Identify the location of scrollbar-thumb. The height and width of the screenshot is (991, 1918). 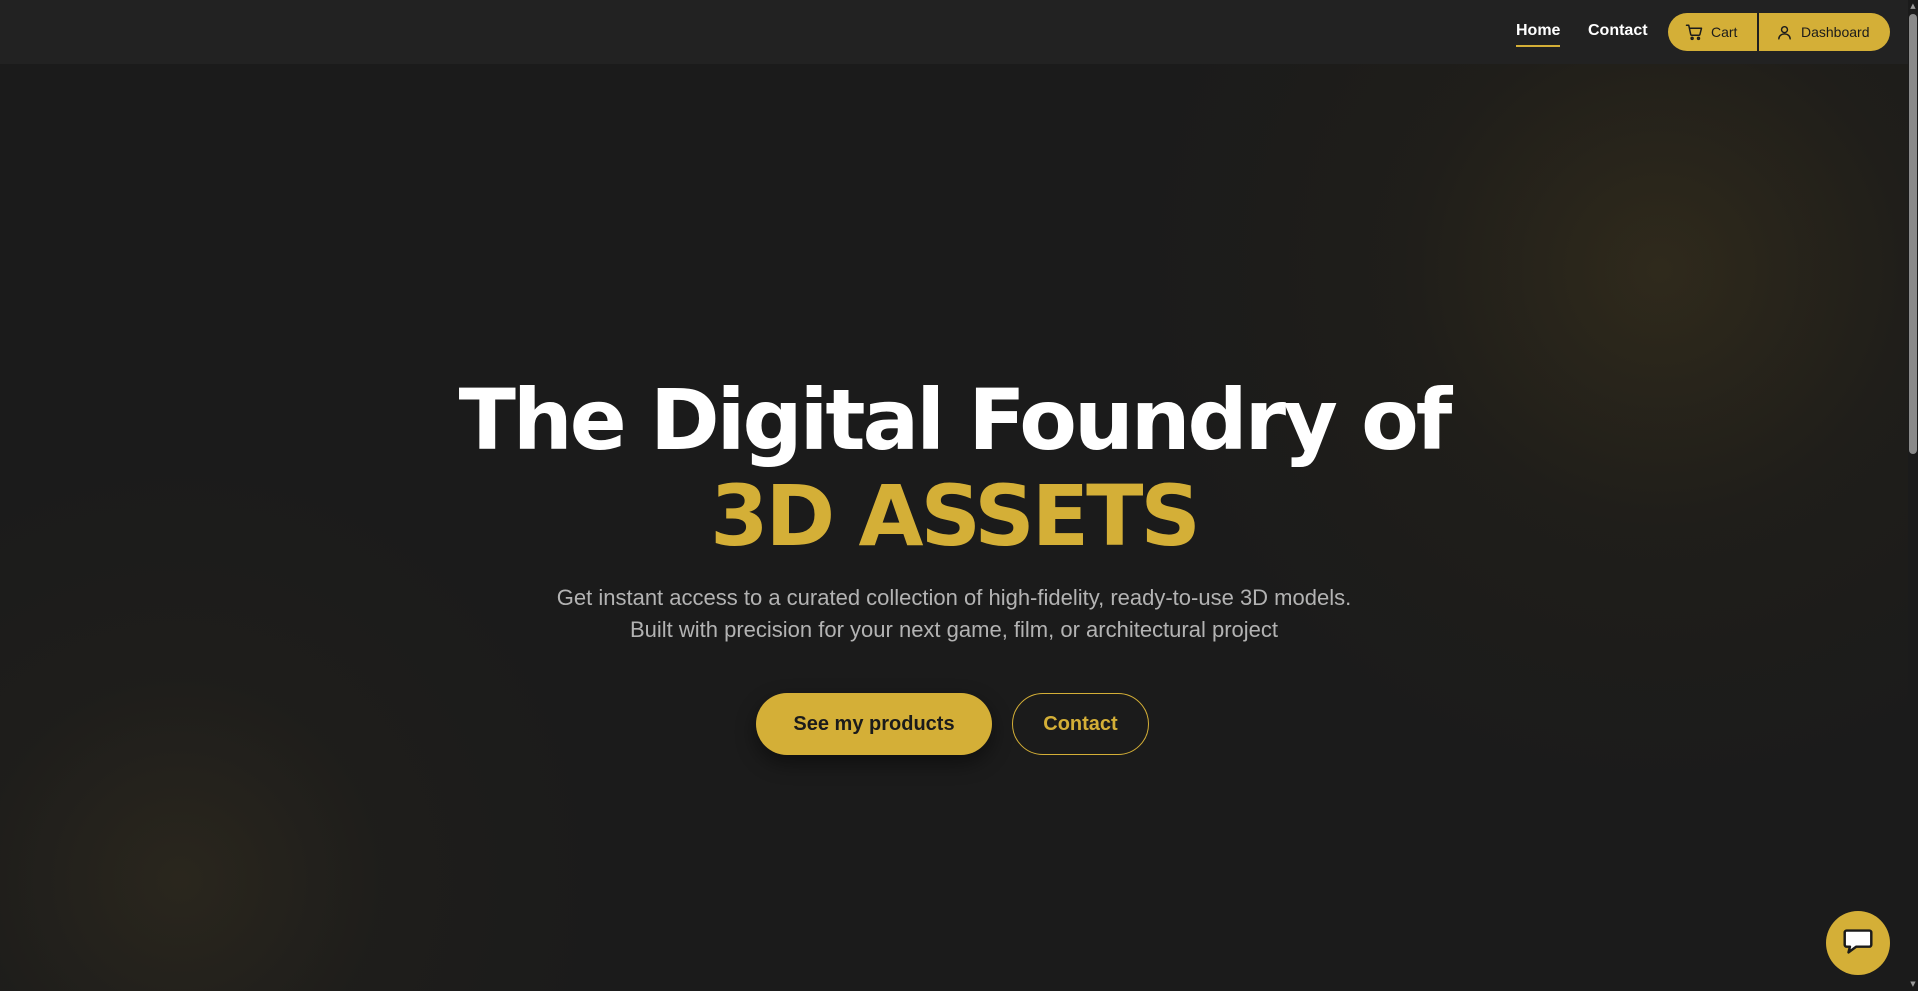
(1913, 234).